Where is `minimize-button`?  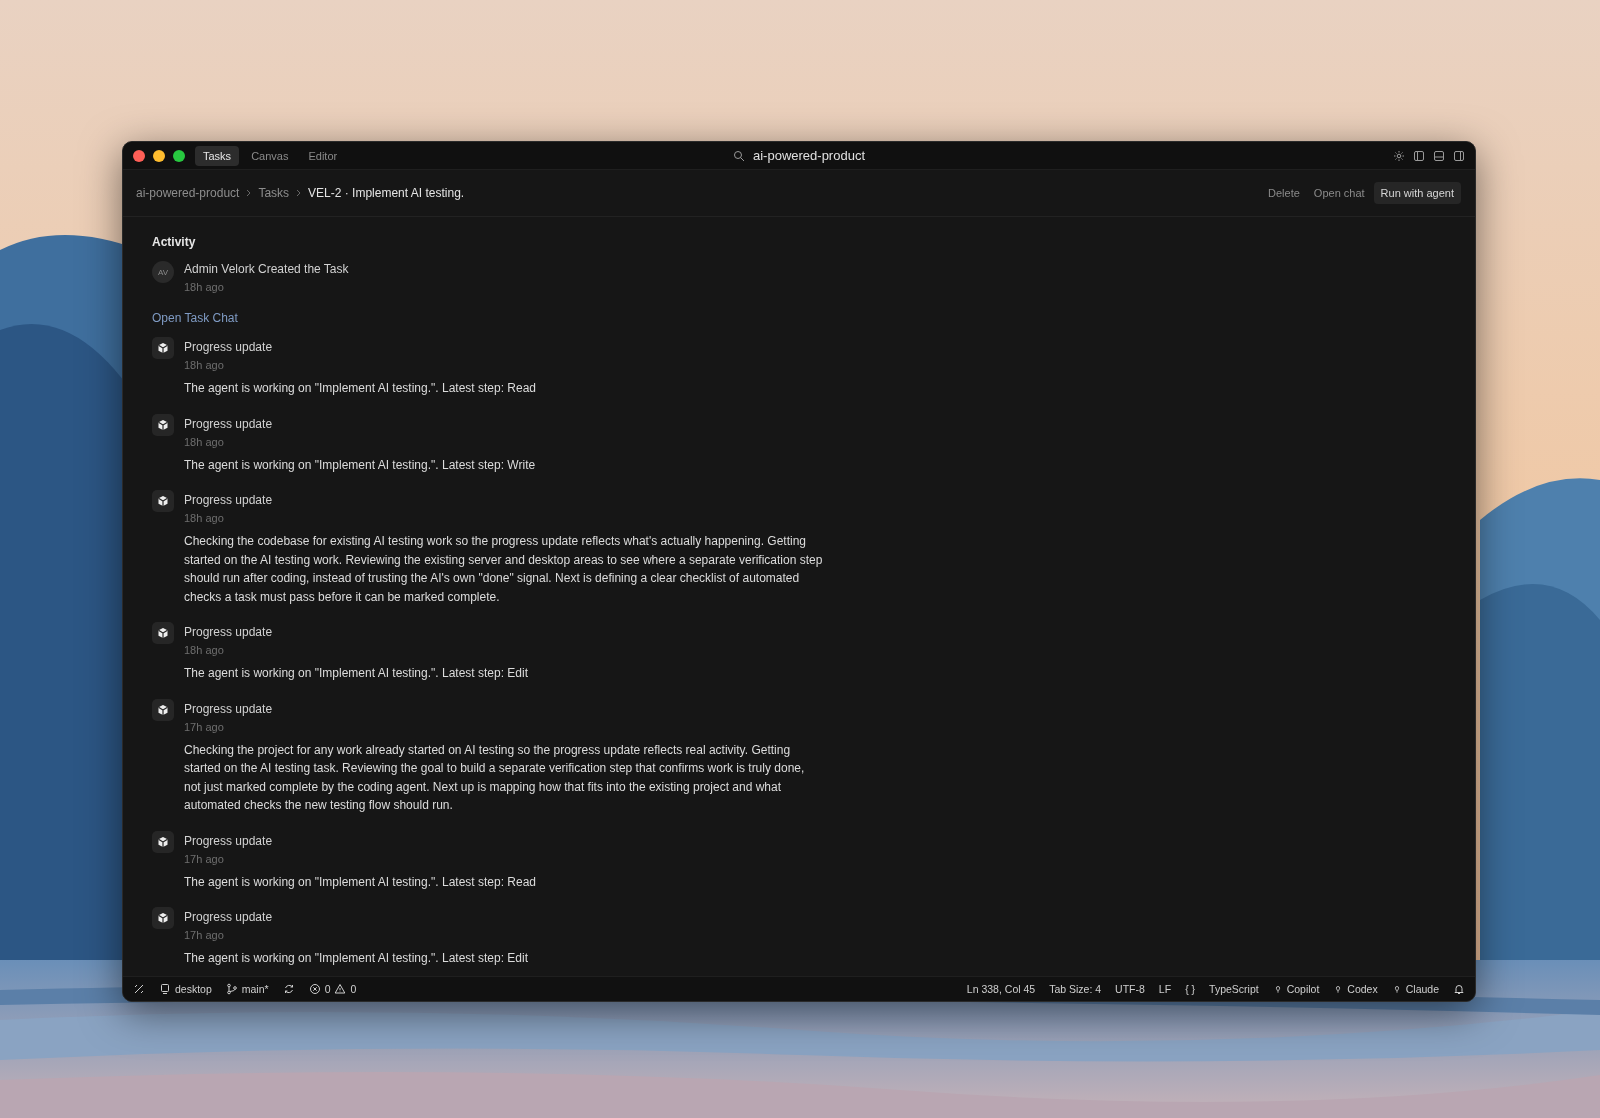 minimize-button is located at coordinates (159, 155).